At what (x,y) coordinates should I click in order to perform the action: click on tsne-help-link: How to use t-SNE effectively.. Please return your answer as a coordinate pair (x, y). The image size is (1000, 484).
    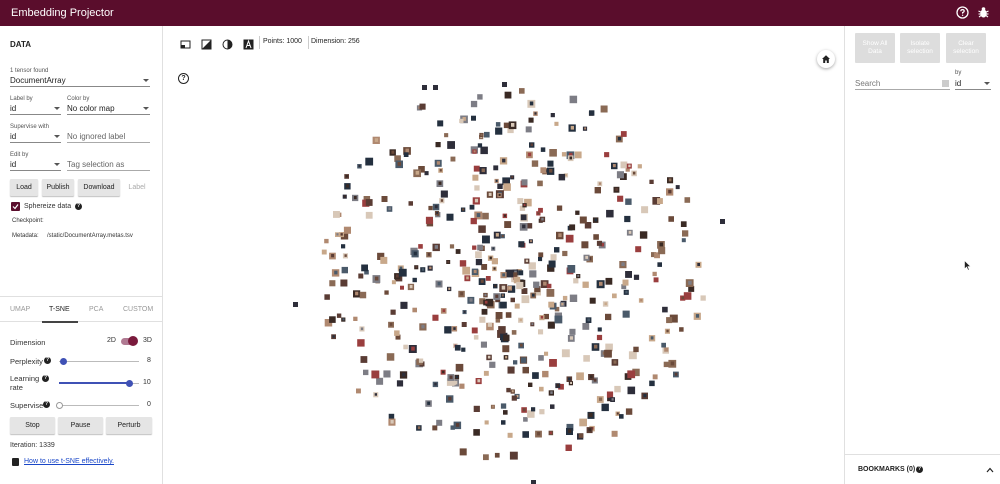
    Looking at the image, I should click on (69, 461).